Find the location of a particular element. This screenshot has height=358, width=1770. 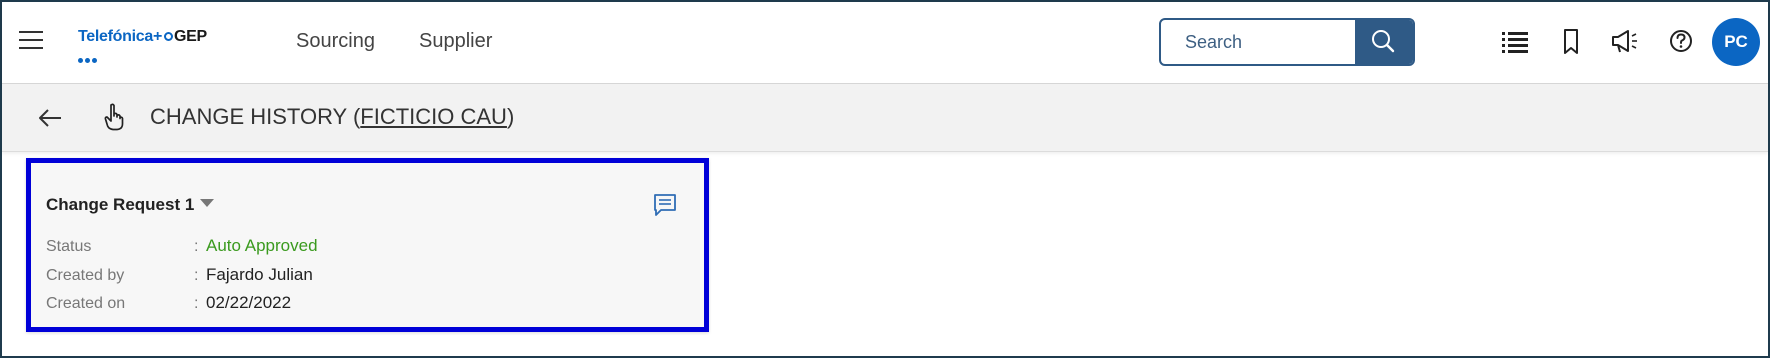

help-icon is located at coordinates (1681, 41).